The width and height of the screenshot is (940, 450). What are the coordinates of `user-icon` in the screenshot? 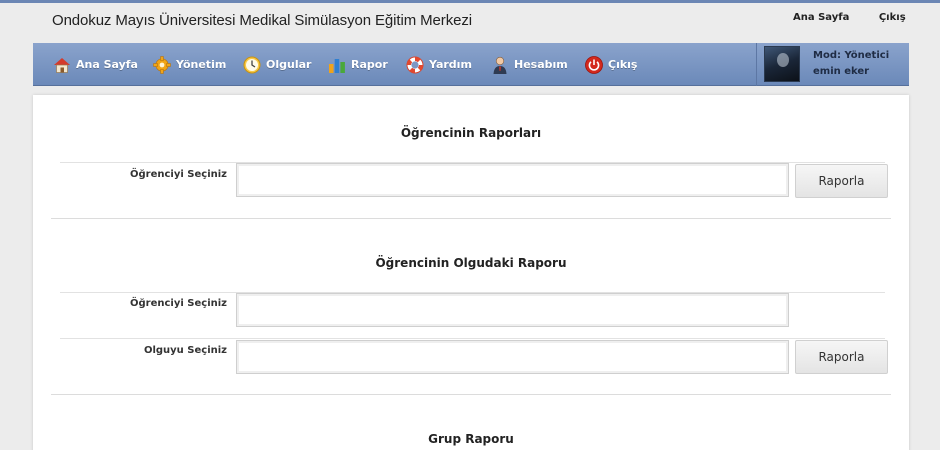 It's located at (500, 65).